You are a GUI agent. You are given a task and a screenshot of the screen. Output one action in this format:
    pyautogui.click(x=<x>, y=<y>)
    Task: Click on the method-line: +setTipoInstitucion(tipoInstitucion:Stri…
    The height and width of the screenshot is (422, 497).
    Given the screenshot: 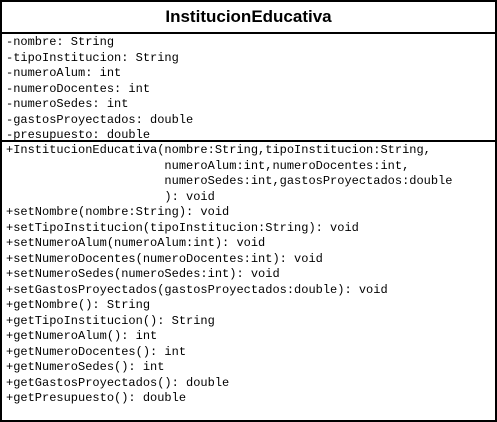 What is the action you would take?
    pyautogui.click(x=182, y=227)
    